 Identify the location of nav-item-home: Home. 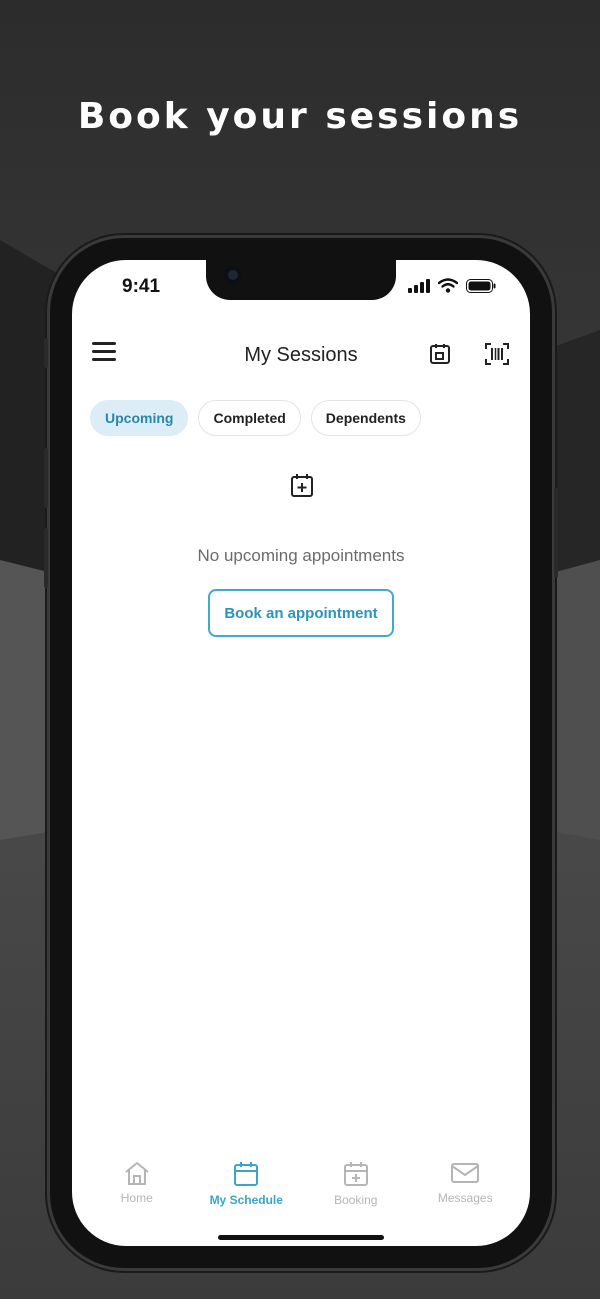
(137, 1203).